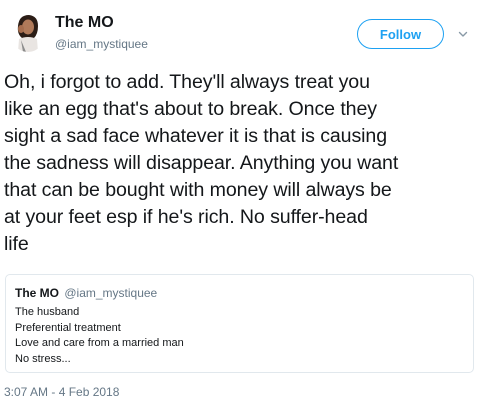  Describe the element at coordinates (463, 34) in the screenshot. I see `chevron-down-icon` at that location.